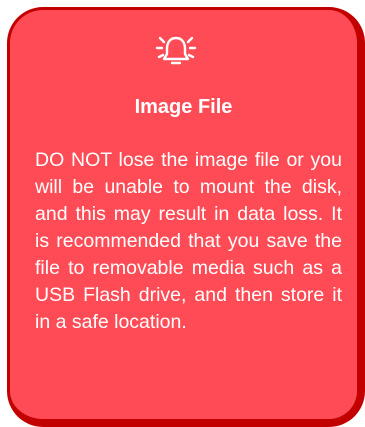 This screenshot has width=365, height=427. What do you see at coordinates (176, 51) in the screenshot?
I see `bell-alert-icon` at bounding box center [176, 51].